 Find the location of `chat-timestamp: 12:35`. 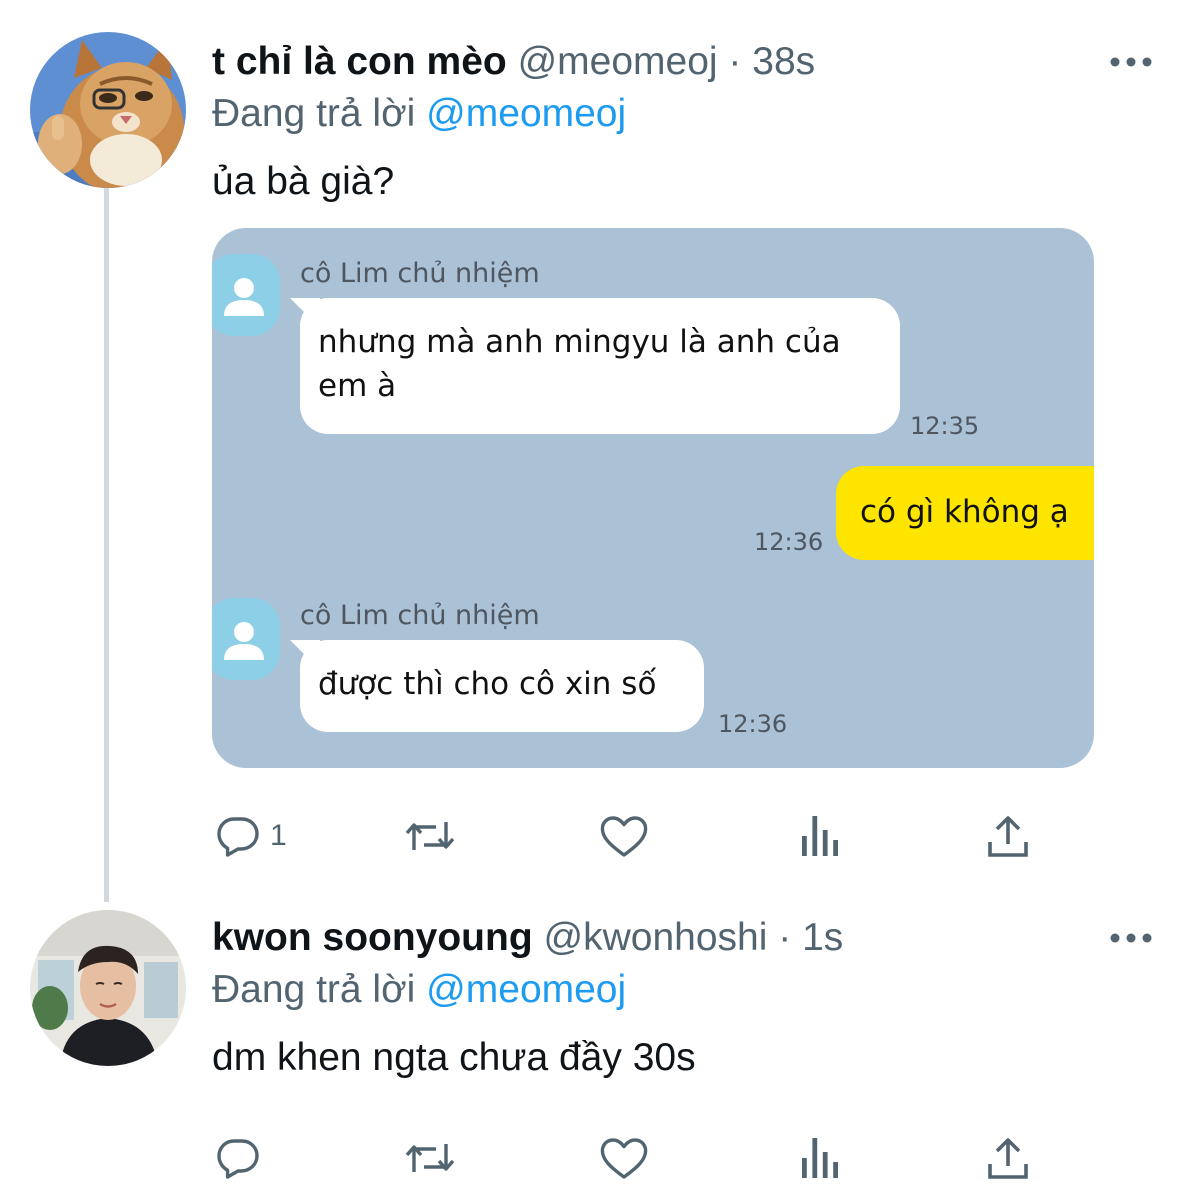

chat-timestamp: 12:35 is located at coordinates (945, 426).